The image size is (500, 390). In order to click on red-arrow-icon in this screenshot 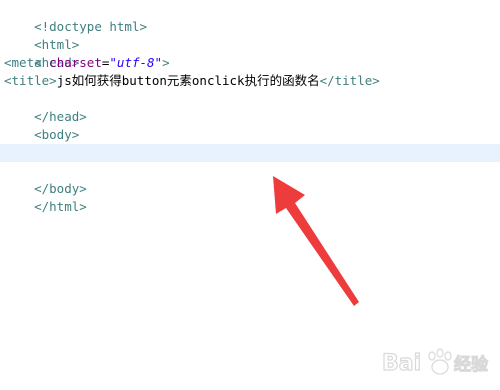, I will do `click(316, 241)`.